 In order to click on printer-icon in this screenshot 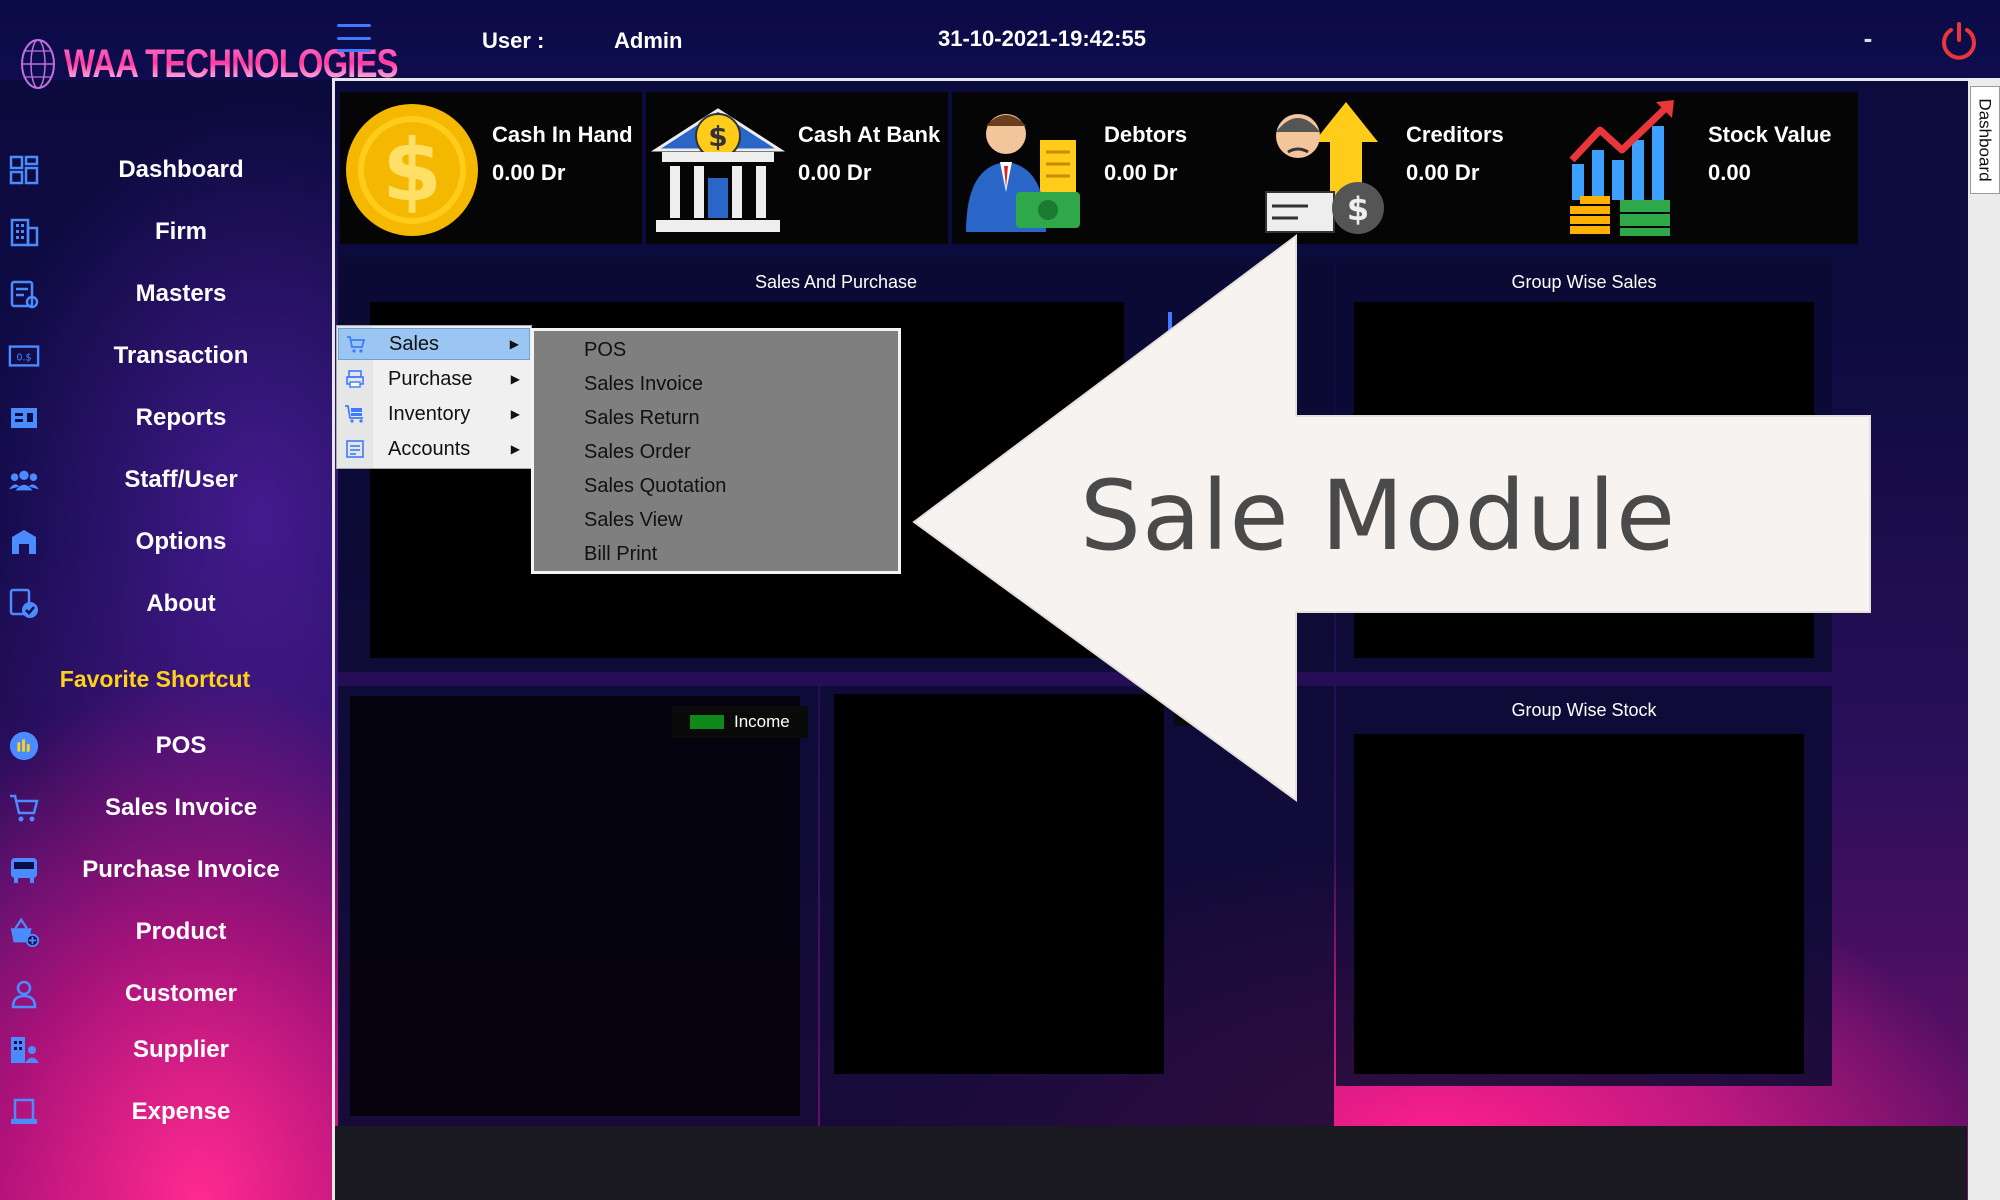, I will do `click(355, 379)`.